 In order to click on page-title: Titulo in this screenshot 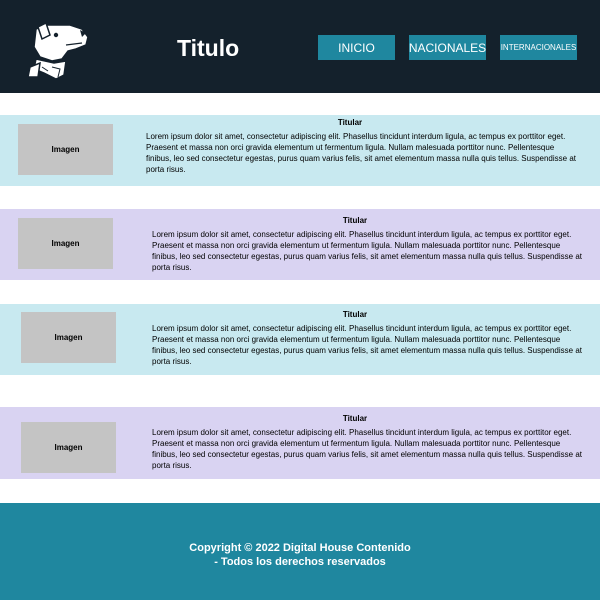, I will do `click(208, 48)`.